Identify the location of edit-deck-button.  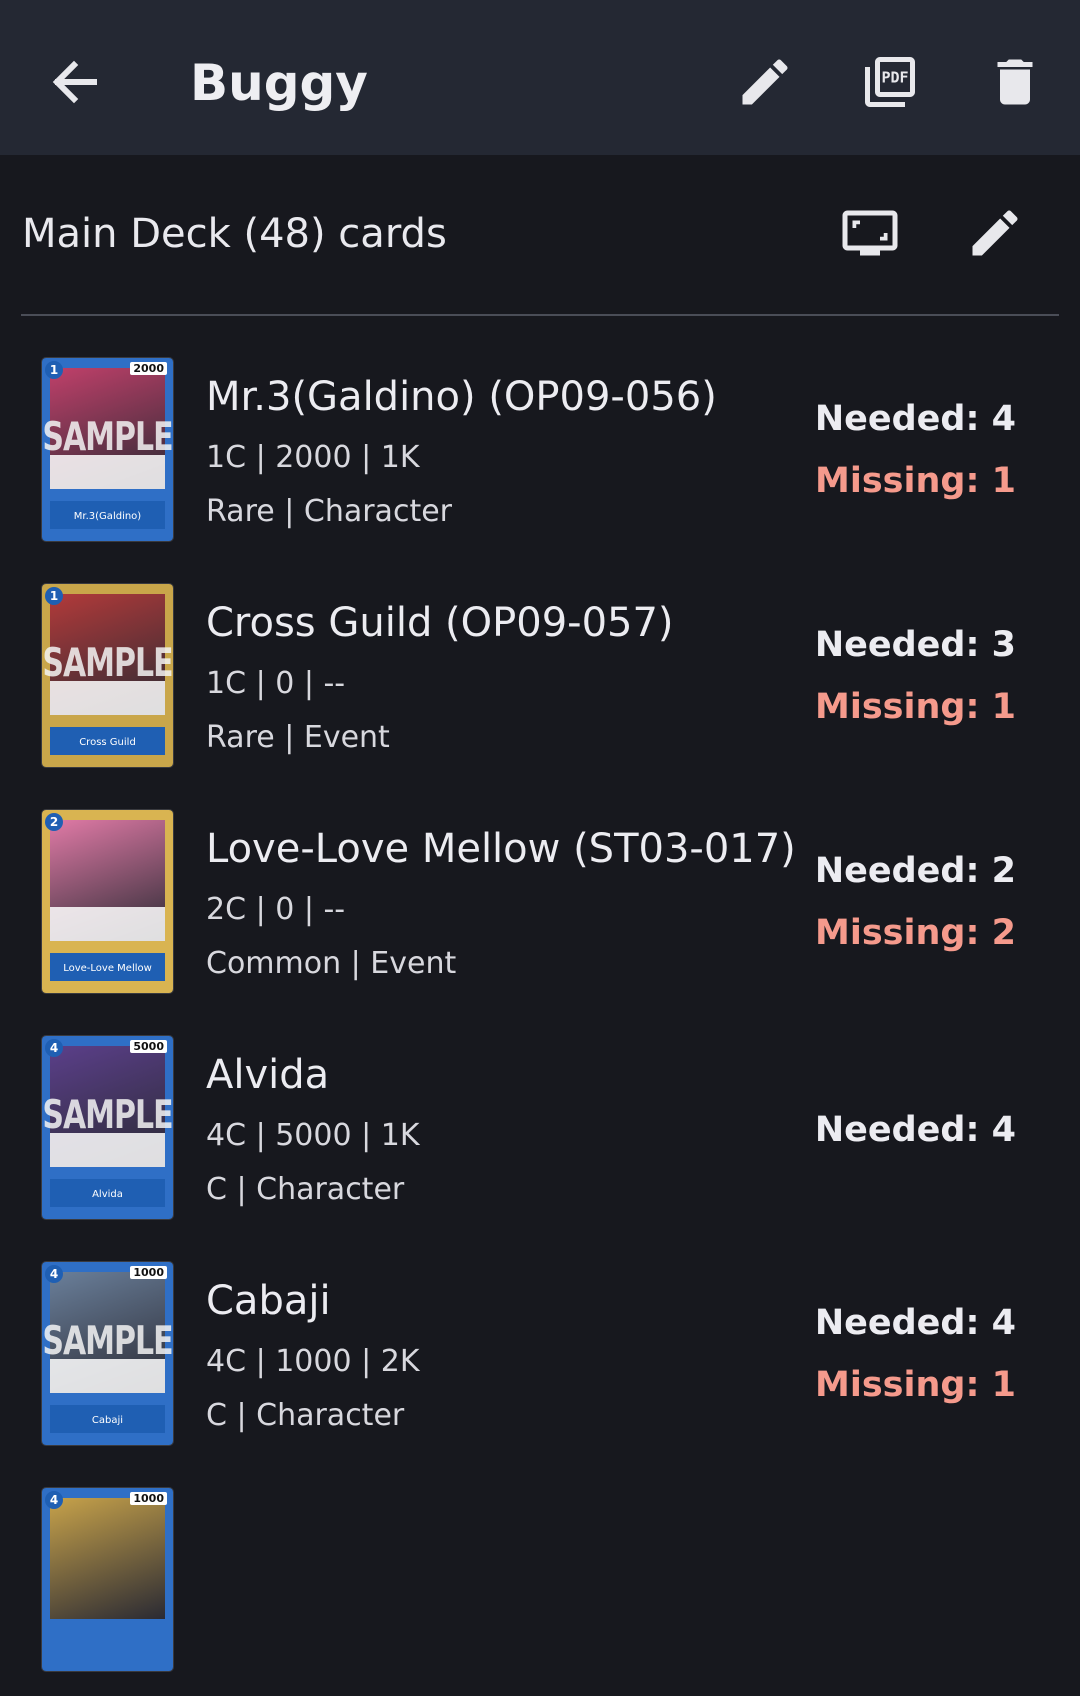
(765, 82).